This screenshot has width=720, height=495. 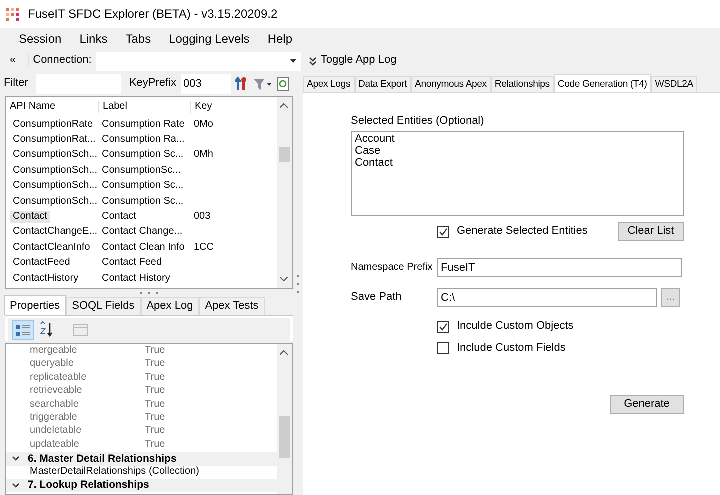 What do you see at coordinates (392, 268) in the screenshot?
I see `namespace-label: Namespace Prefix` at bounding box center [392, 268].